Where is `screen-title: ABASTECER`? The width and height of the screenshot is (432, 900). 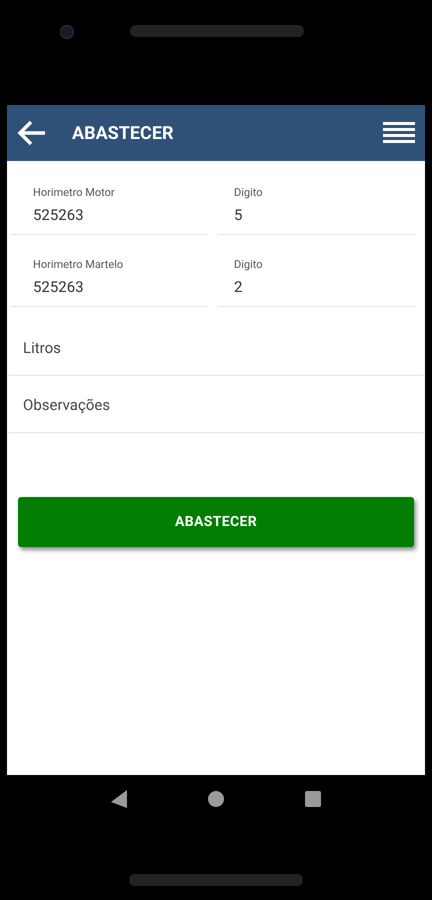 screen-title: ABASTECER is located at coordinates (123, 134).